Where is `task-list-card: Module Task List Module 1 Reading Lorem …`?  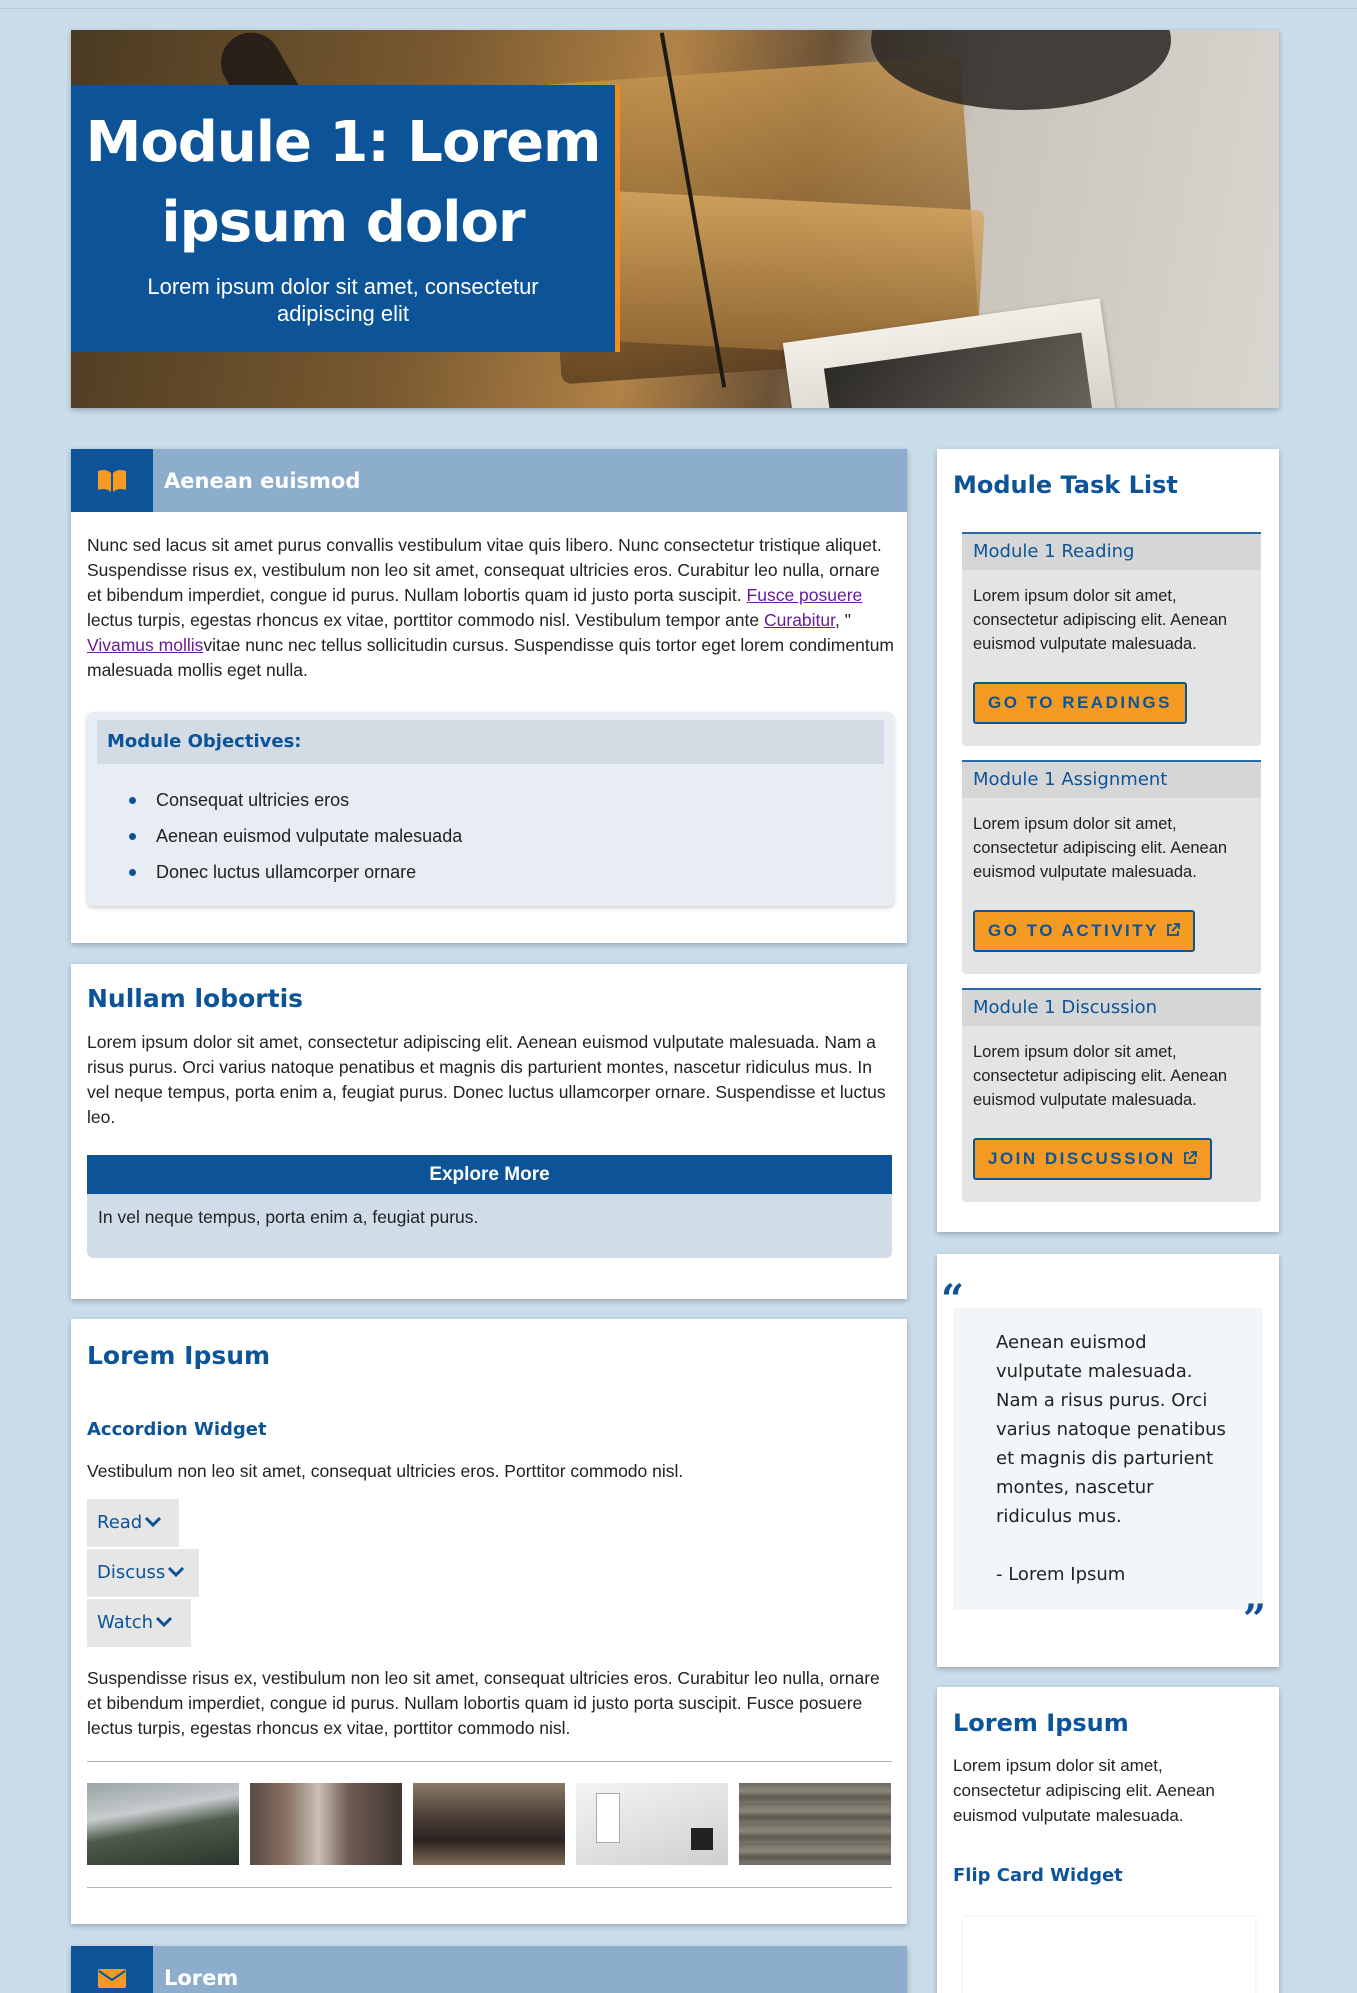 task-list-card: Module Task List Module 1 Reading Lorem … is located at coordinates (1108, 840).